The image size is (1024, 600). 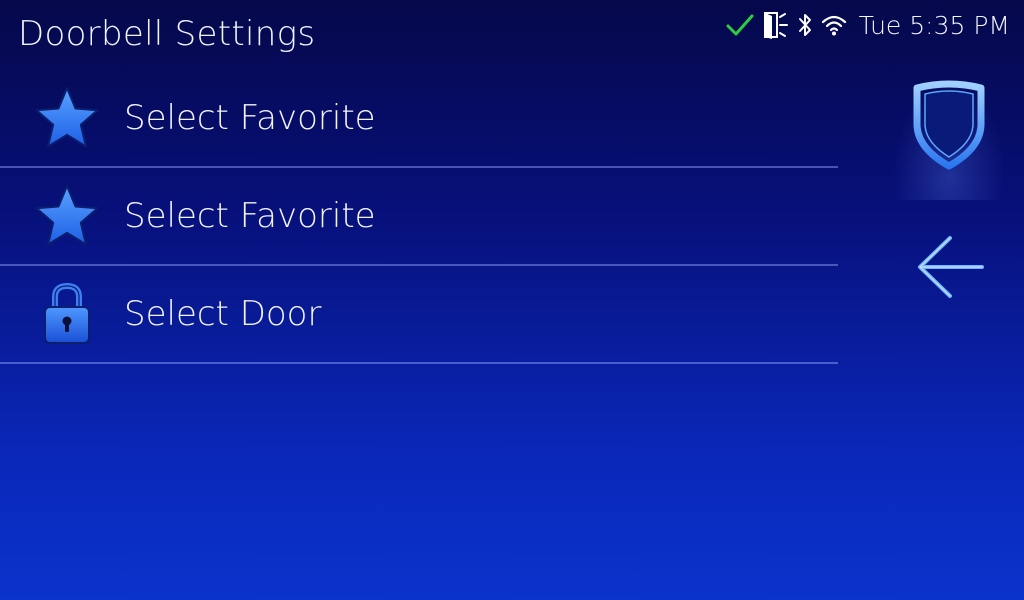 I want to click on shield-icon, so click(x=949, y=127).